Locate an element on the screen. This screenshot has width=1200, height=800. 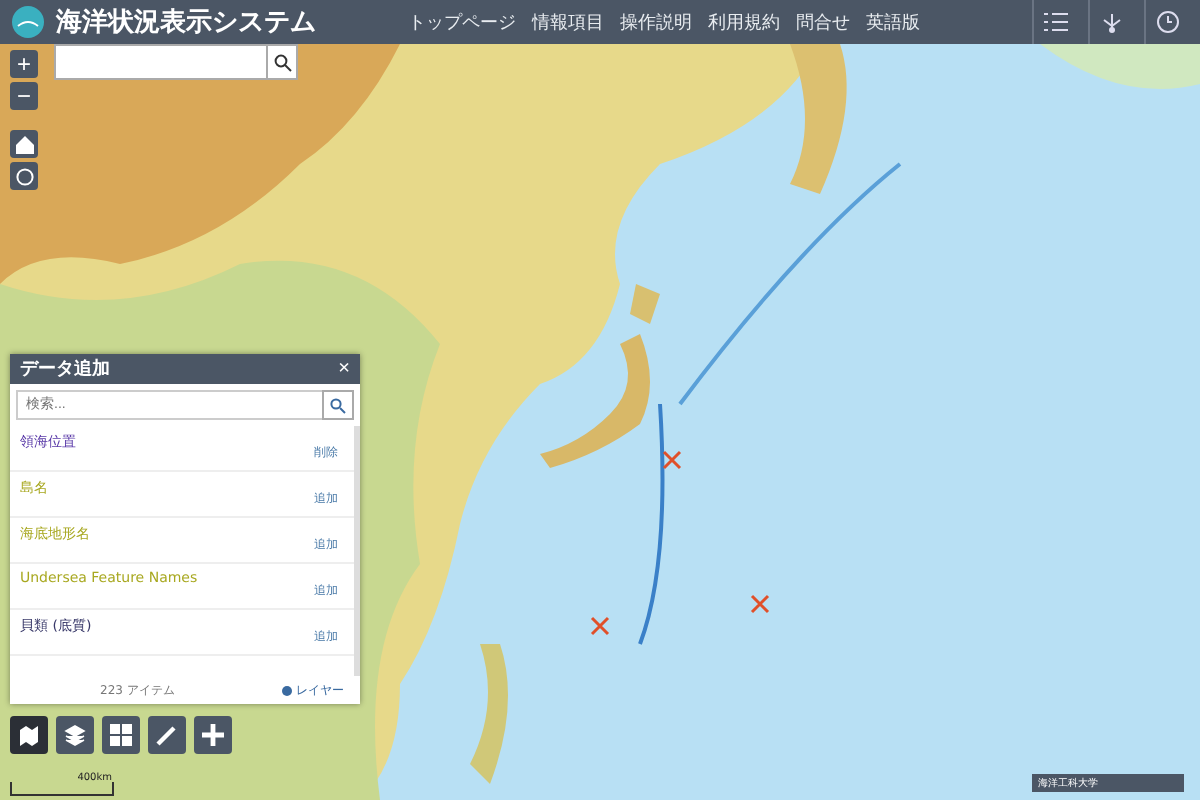
grid-button is located at coordinates (121, 735).